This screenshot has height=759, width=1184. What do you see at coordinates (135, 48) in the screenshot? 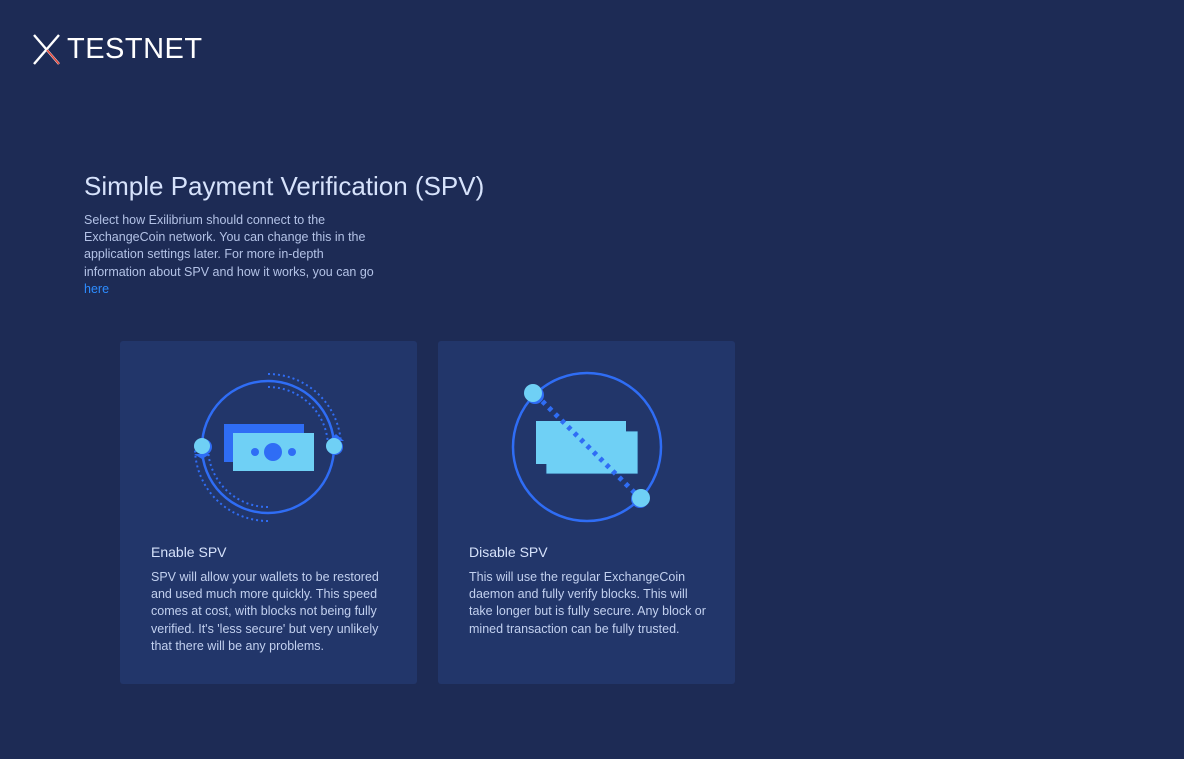
I see `network-label: TESTNET` at bounding box center [135, 48].